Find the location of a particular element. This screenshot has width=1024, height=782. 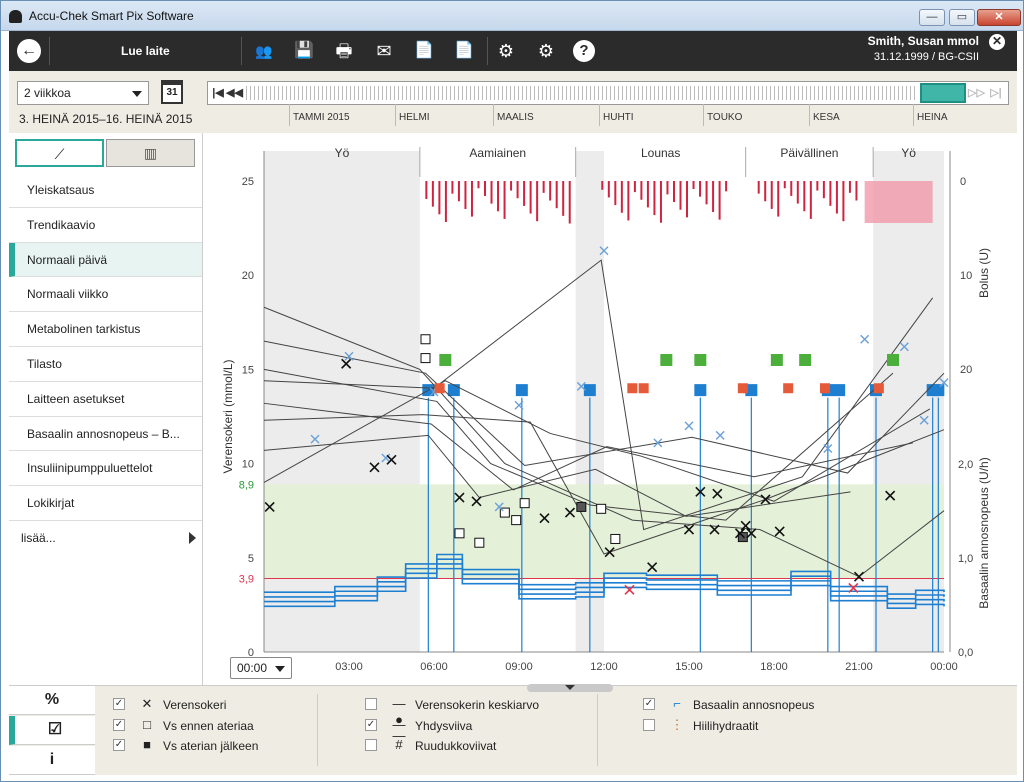

nav-item-metabolic: Metabolinen tarkistus is located at coordinates (105, 329).